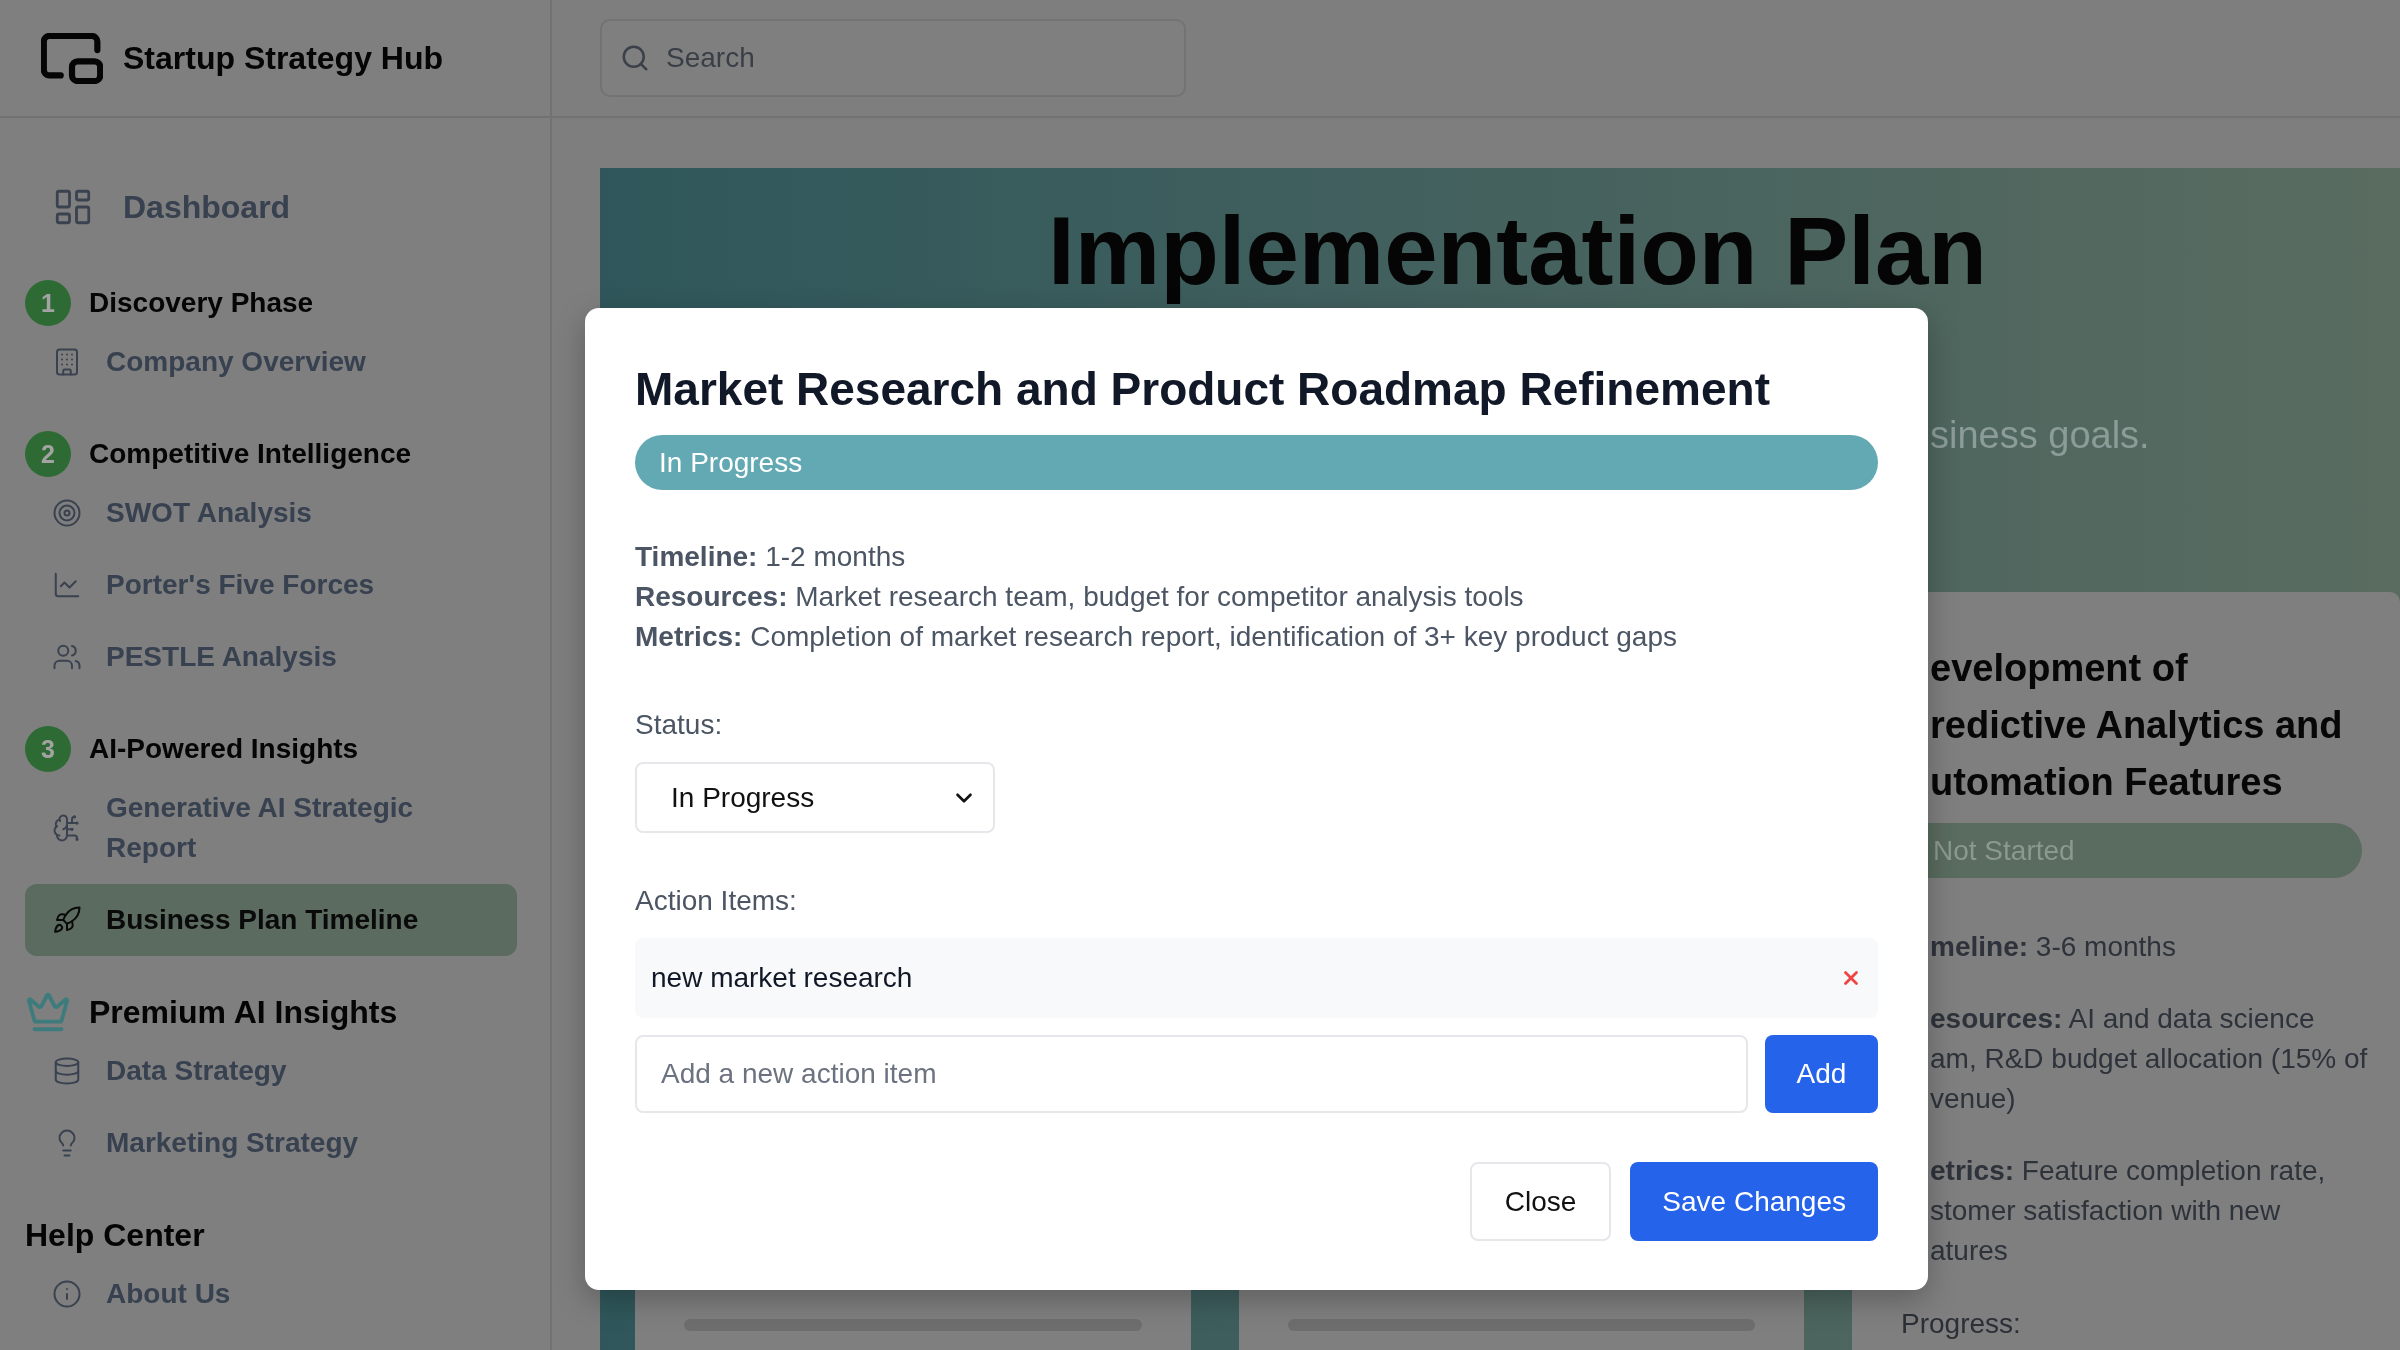 Image resolution: width=2400 pixels, height=1350 pixels. I want to click on field-label: Status:, so click(679, 725).